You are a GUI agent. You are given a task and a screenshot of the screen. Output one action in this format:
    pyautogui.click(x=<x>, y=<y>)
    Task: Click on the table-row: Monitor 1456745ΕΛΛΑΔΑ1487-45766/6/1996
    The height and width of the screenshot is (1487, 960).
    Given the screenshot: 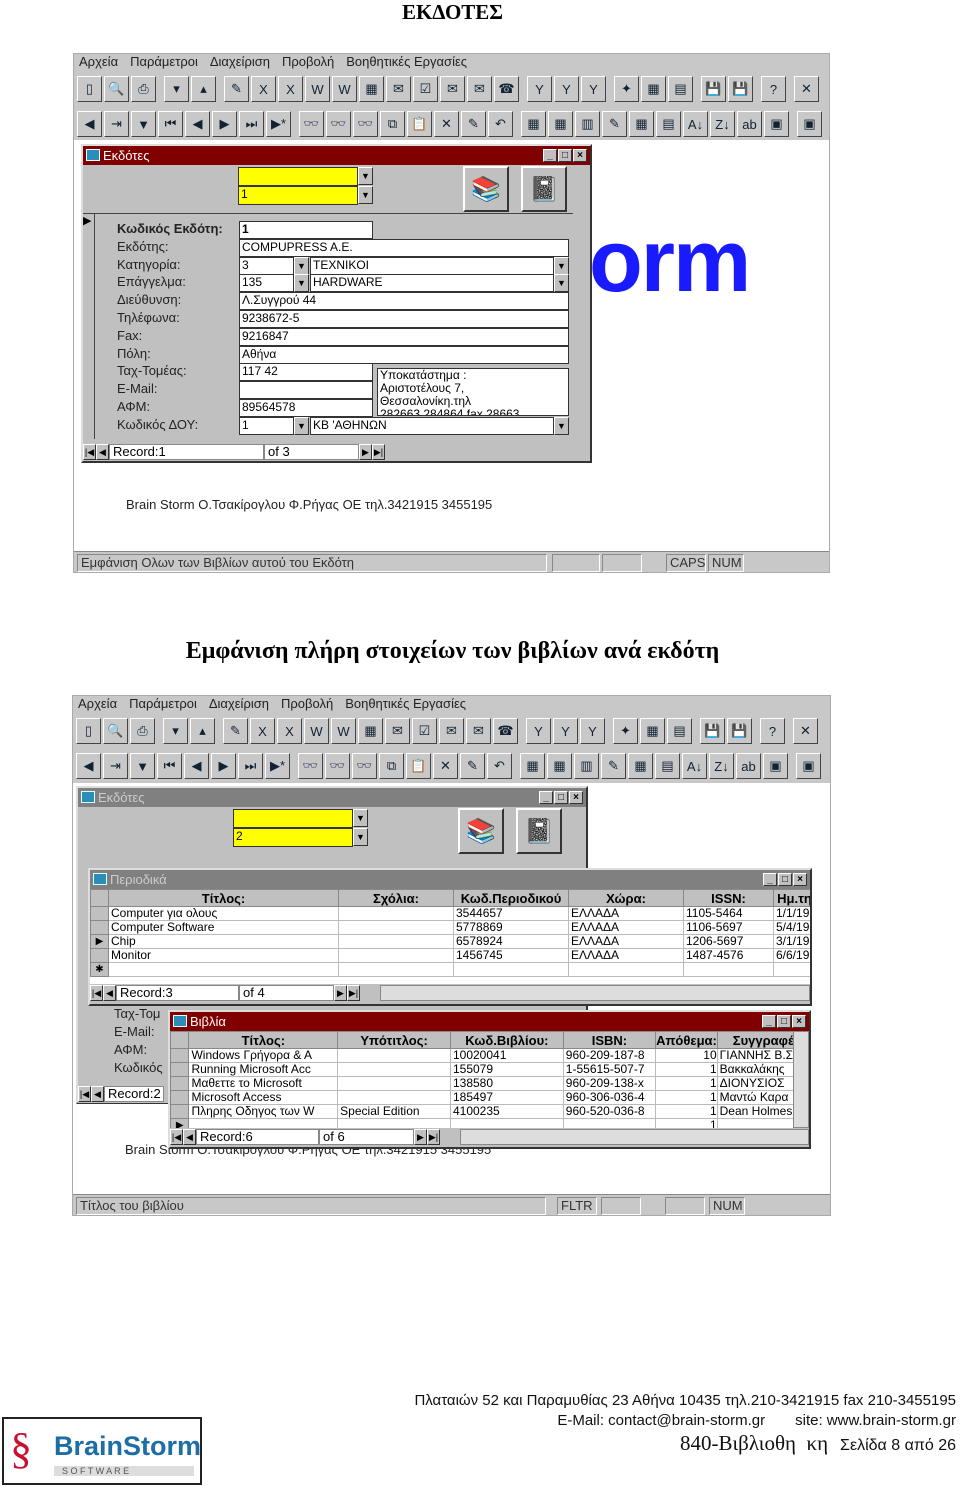 What is the action you would take?
    pyautogui.click(x=450, y=955)
    